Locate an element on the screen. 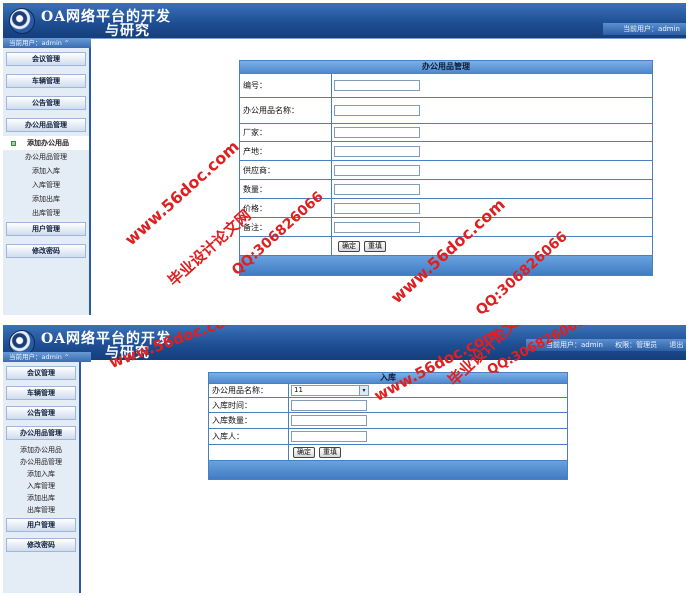  quantity-input is located at coordinates (377, 189).